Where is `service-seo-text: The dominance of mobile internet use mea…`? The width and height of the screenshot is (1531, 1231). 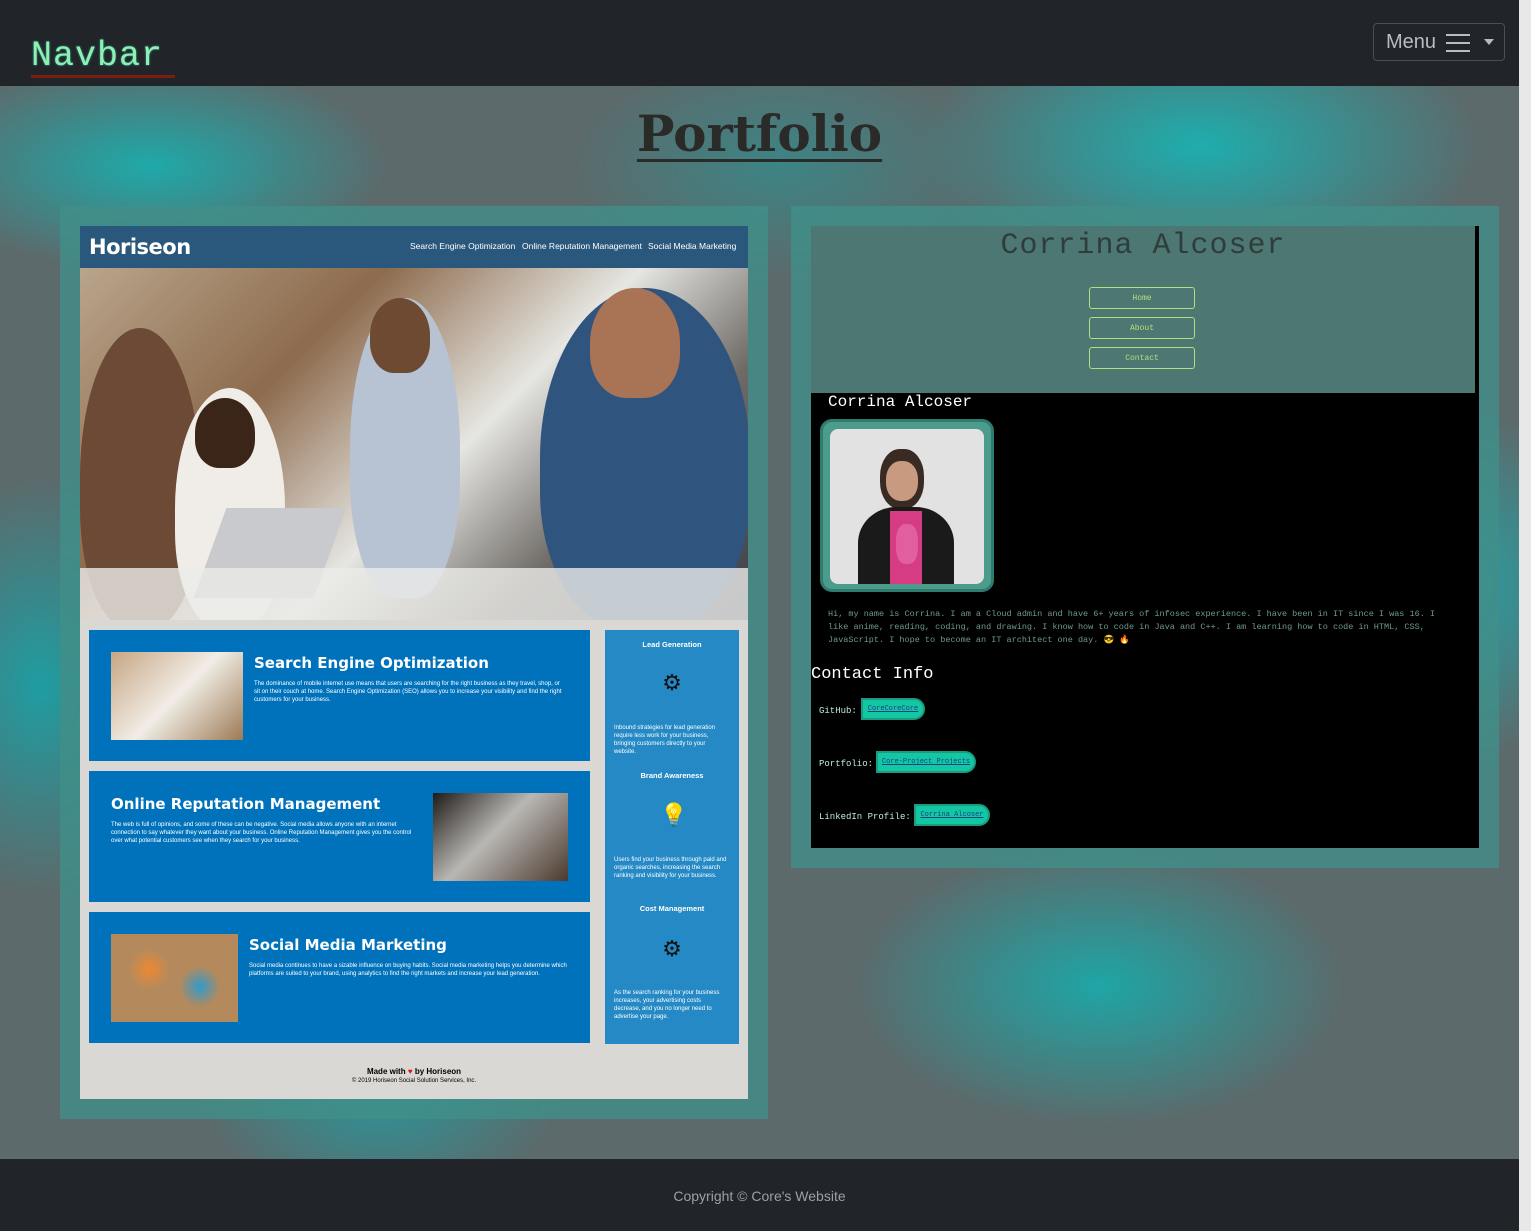
service-seo-text: The dominance of mobile internet use mea… is located at coordinates (408, 692).